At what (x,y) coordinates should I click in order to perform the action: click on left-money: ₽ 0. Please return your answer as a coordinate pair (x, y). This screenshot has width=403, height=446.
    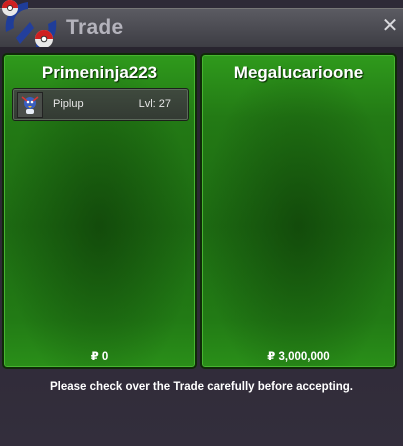
    Looking at the image, I should click on (99, 356).